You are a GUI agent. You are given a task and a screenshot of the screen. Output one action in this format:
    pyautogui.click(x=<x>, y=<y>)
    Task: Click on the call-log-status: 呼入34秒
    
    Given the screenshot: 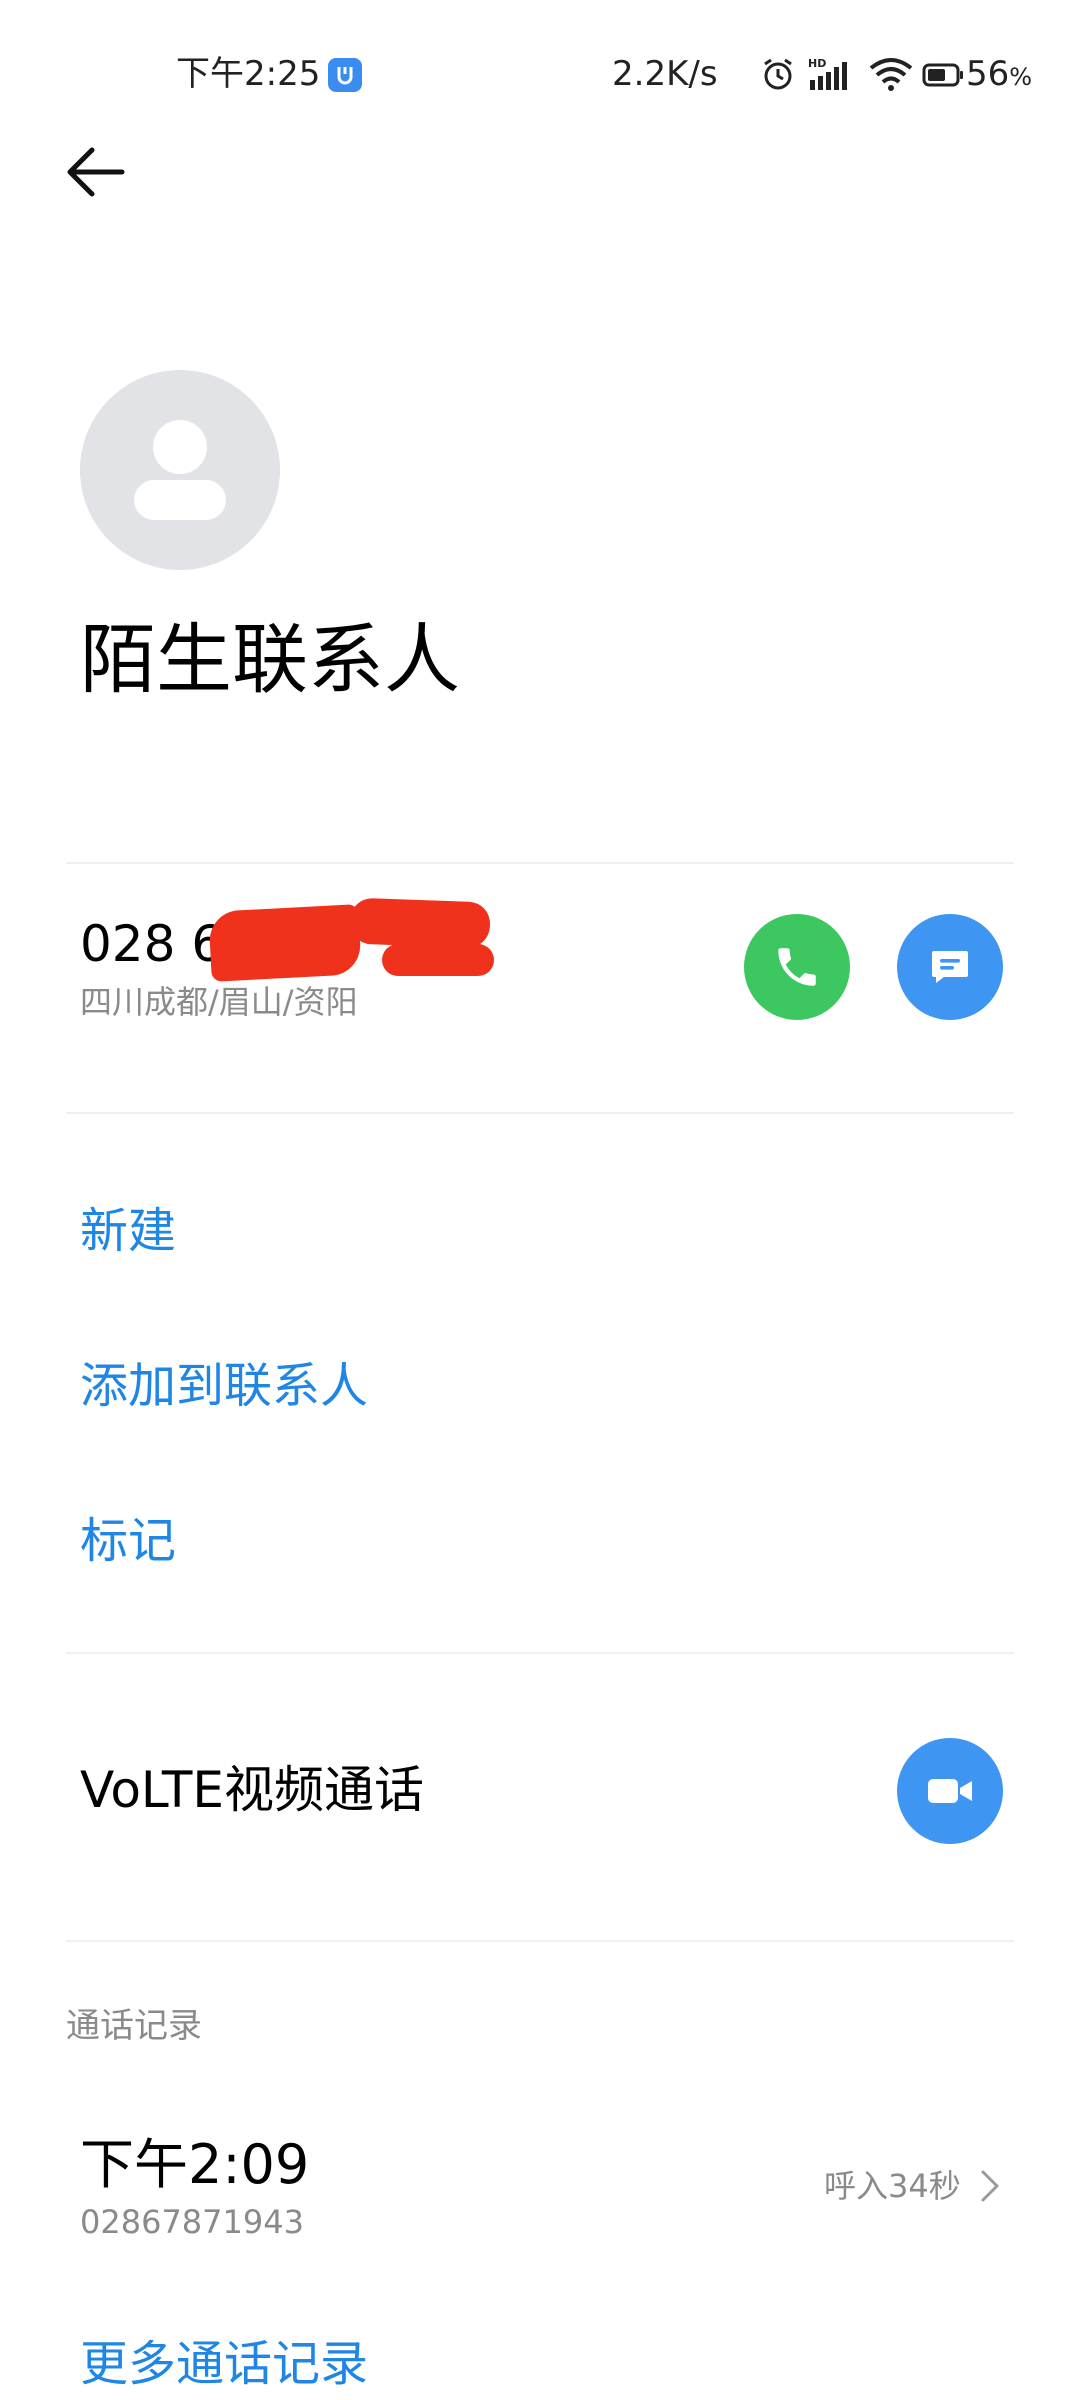 What is the action you would take?
    pyautogui.click(x=892, y=2186)
    